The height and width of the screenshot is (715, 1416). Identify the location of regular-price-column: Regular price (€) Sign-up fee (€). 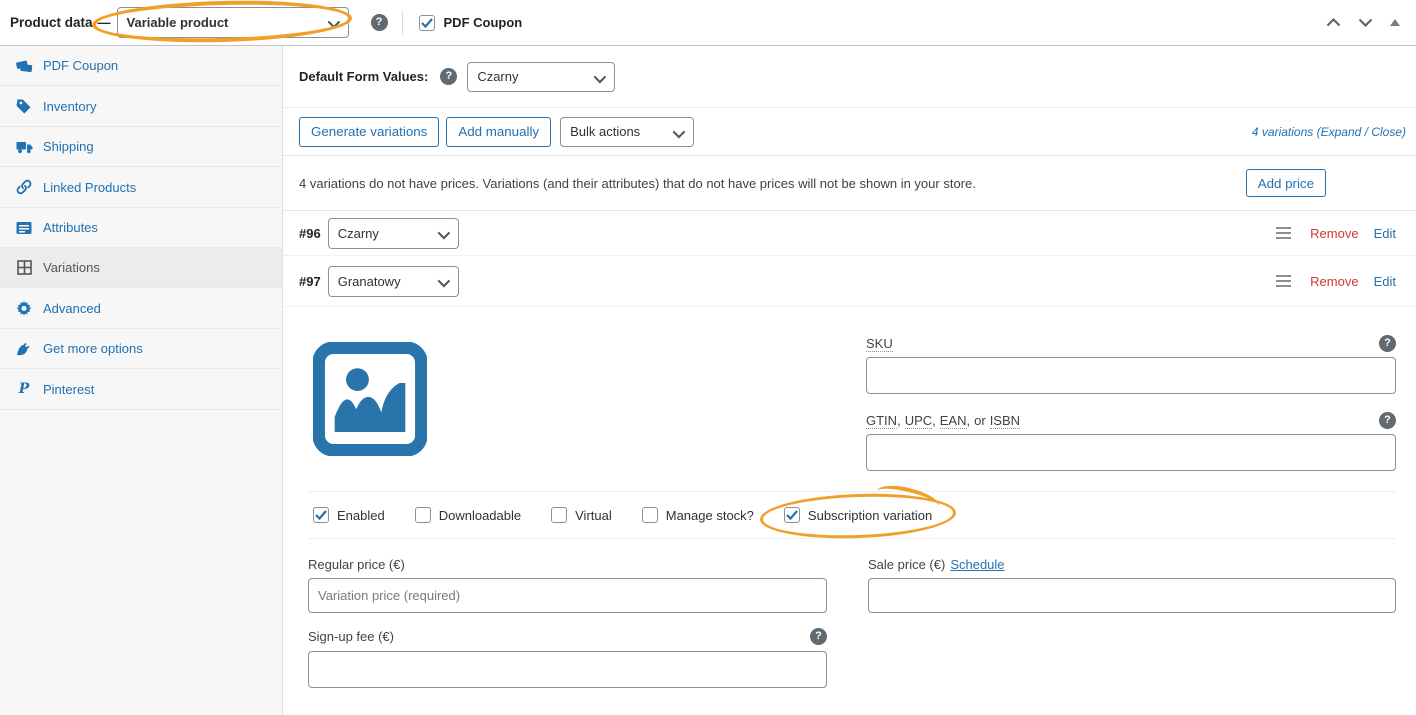
(567, 622).